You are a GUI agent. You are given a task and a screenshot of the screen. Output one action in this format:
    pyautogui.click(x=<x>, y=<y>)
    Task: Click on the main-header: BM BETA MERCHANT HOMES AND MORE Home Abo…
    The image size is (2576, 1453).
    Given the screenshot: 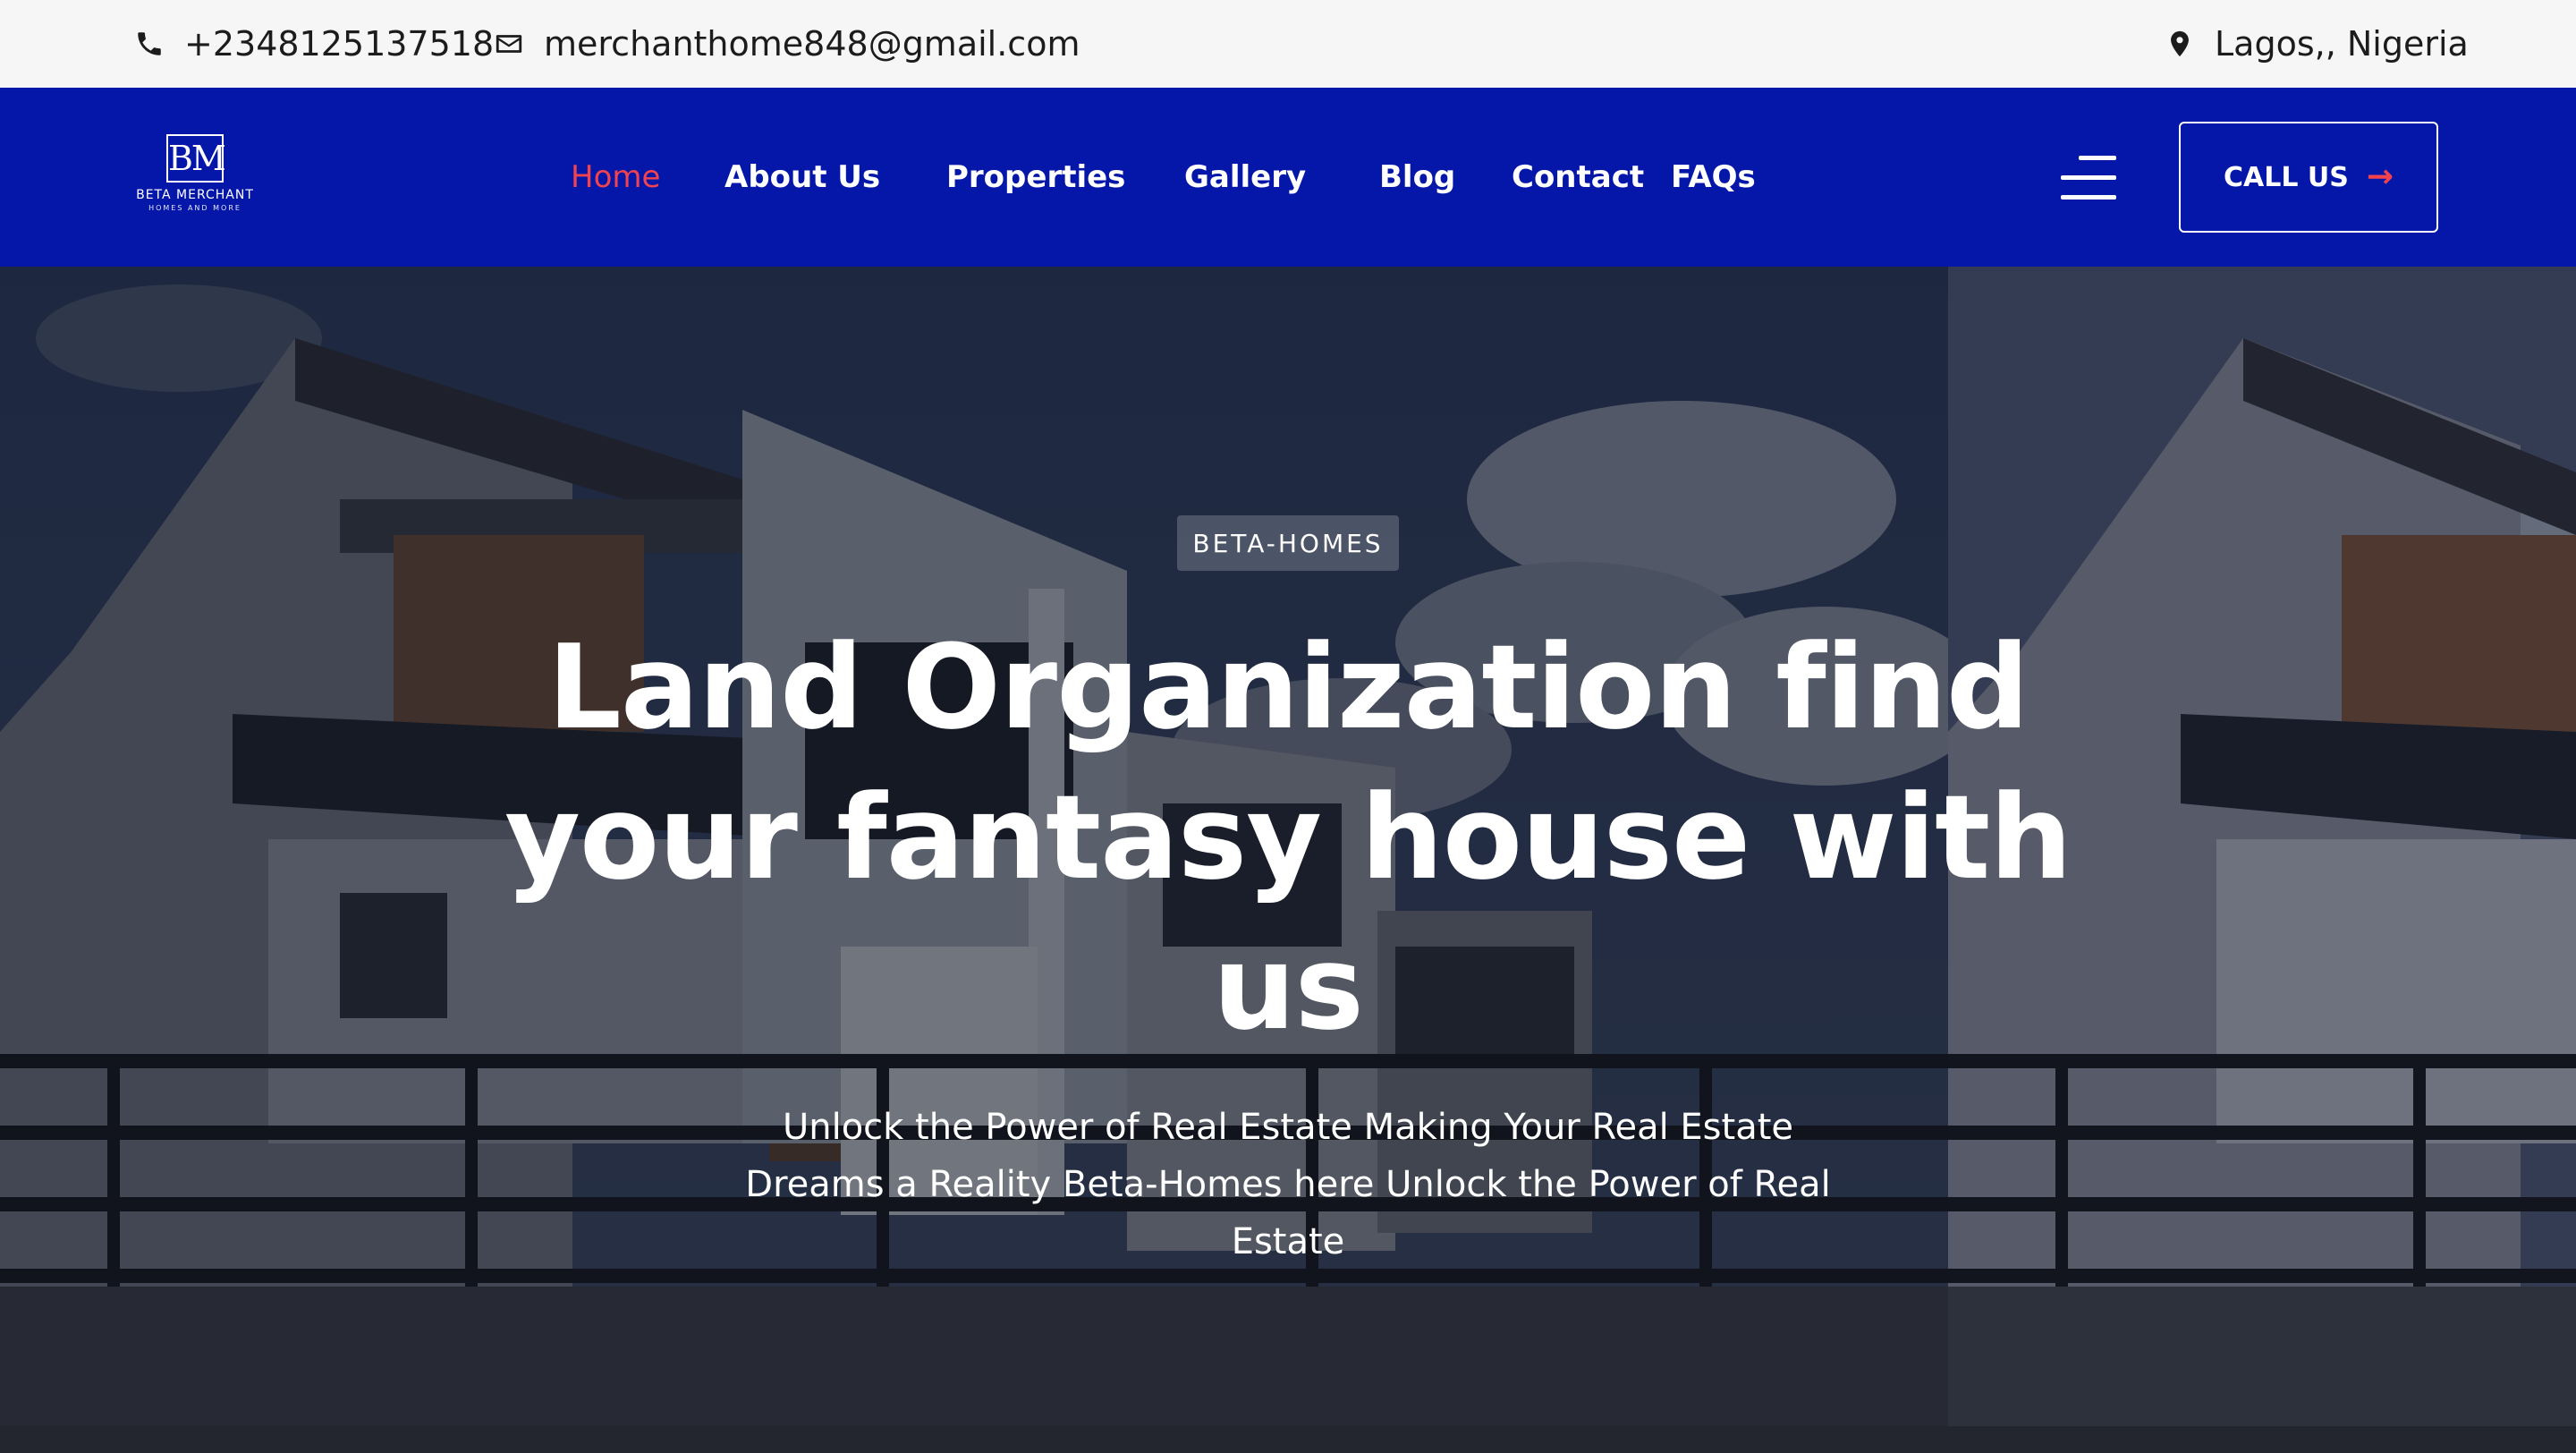 What is the action you would take?
    pyautogui.click(x=1288, y=177)
    